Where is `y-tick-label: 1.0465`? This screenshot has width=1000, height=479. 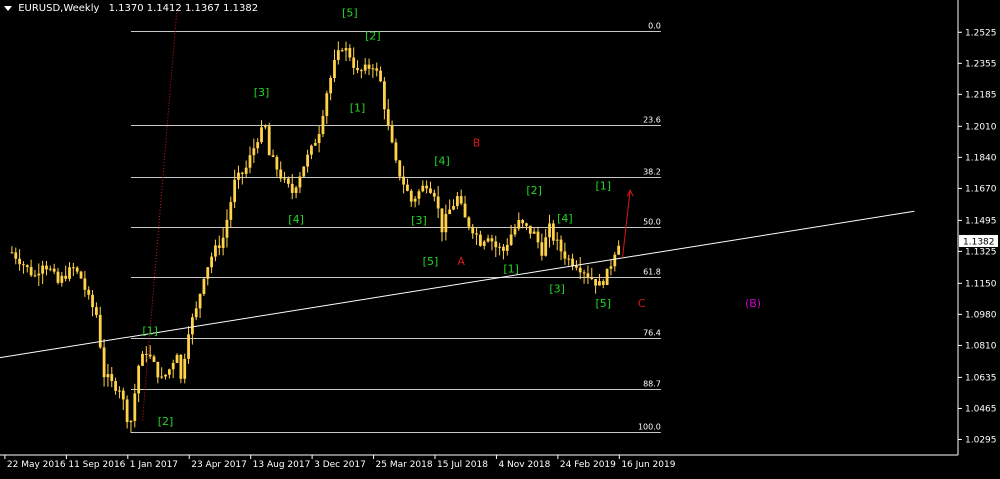
y-tick-label: 1.0465 is located at coordinates (981, 409).